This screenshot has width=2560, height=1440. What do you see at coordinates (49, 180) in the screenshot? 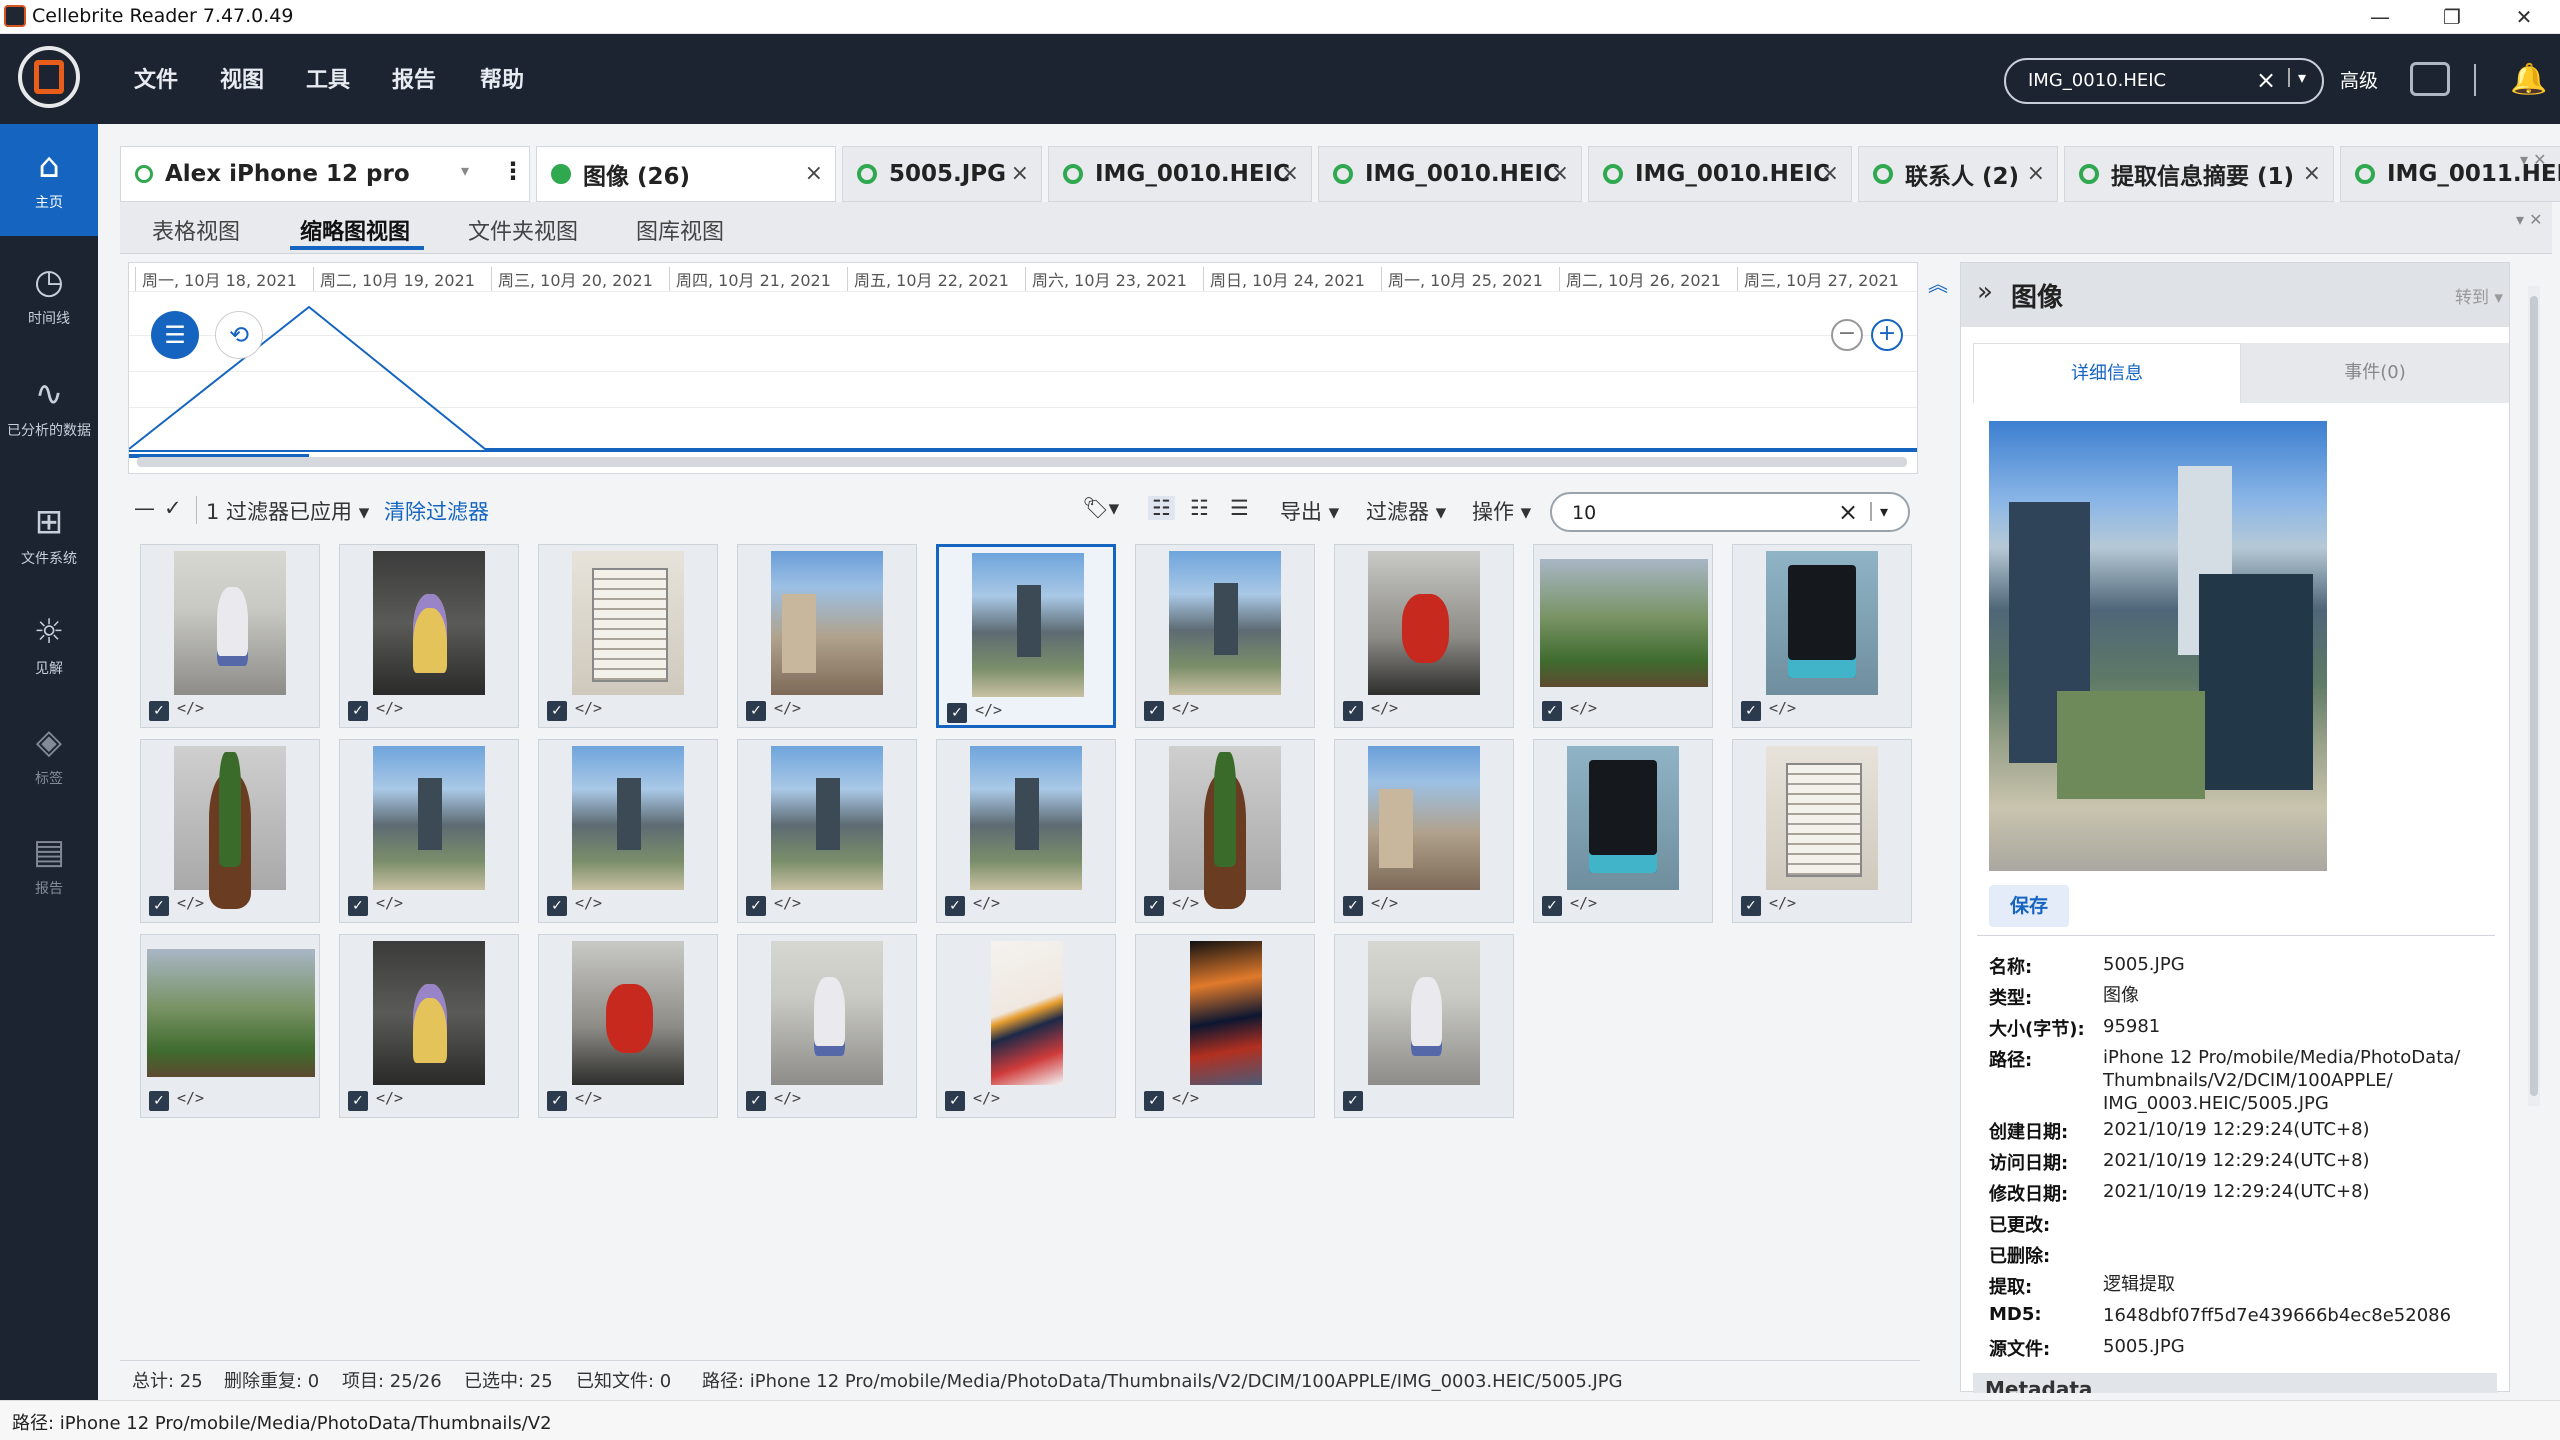
I see `sidebar-item-home: ⌂ 主页` at bounding box center [49, 180].